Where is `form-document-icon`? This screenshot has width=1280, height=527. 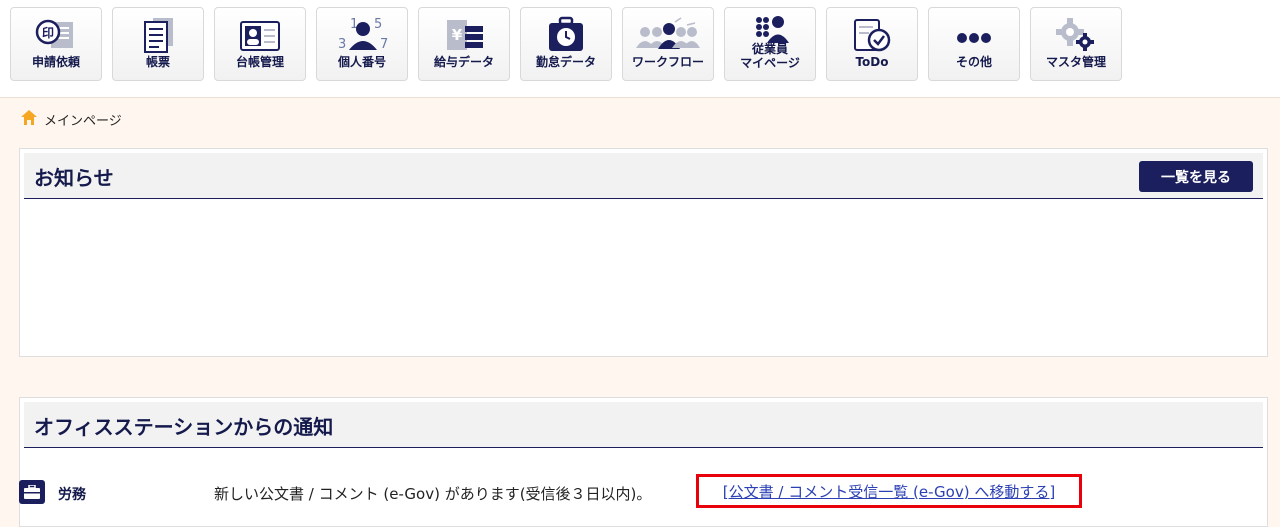
form-document-icon is located at coordinates (158, 35).